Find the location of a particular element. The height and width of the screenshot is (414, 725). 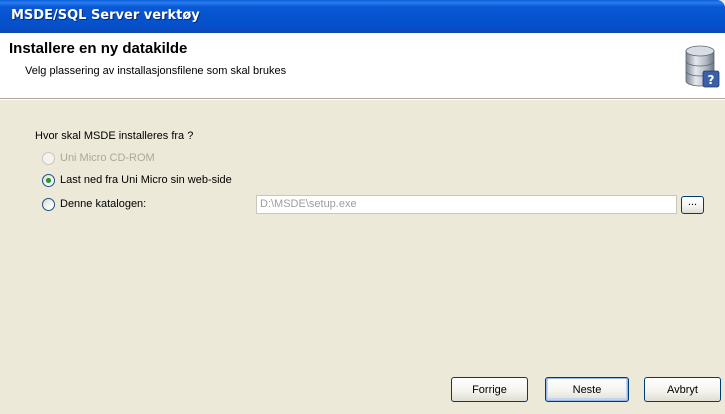

window-title: MSDE/SQL Server verktøy is located at coordinates (105, 15).